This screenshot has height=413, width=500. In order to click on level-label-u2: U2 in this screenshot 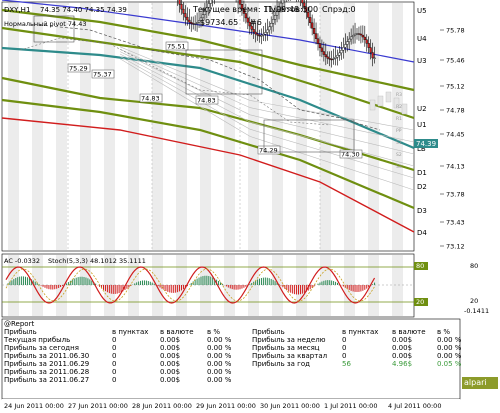, I will do `click(422, 109)`.